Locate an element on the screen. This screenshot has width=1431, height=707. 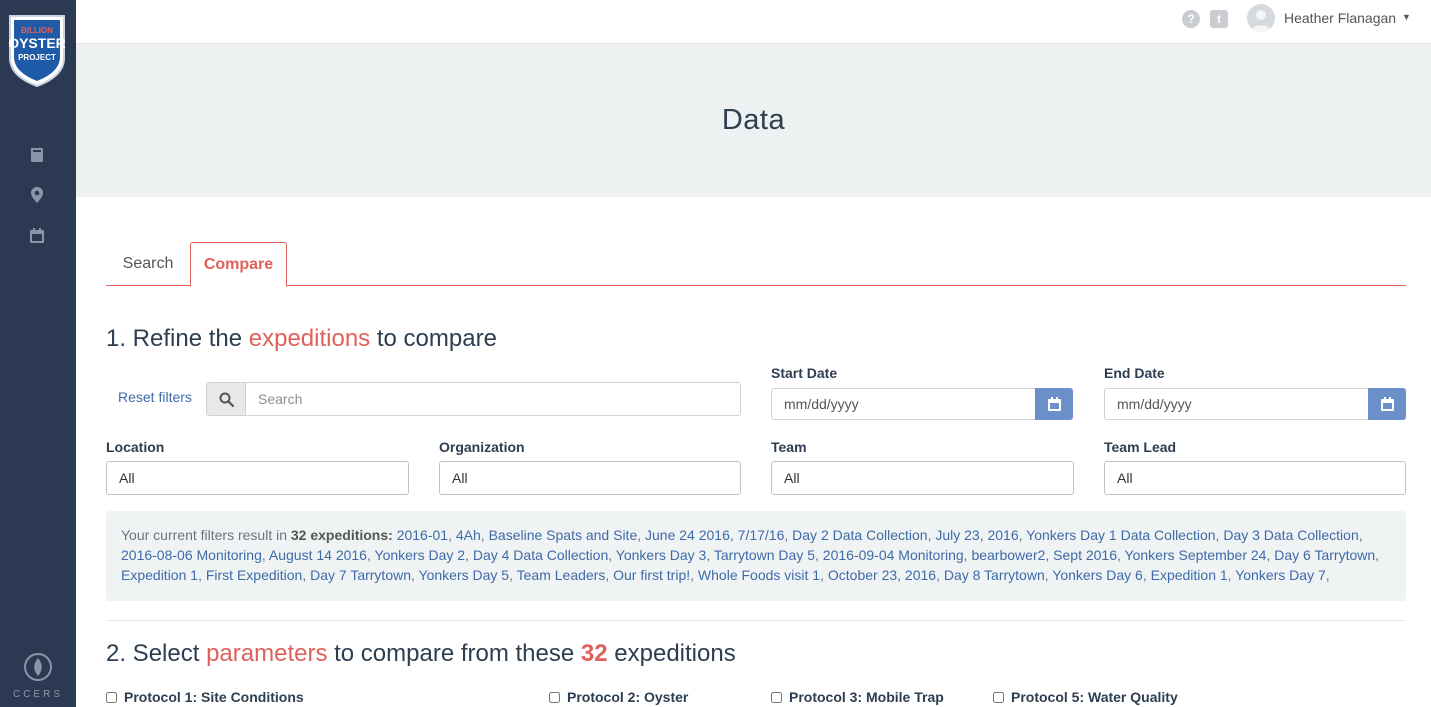
protocol-5-check is located at coordinates (998, 697).